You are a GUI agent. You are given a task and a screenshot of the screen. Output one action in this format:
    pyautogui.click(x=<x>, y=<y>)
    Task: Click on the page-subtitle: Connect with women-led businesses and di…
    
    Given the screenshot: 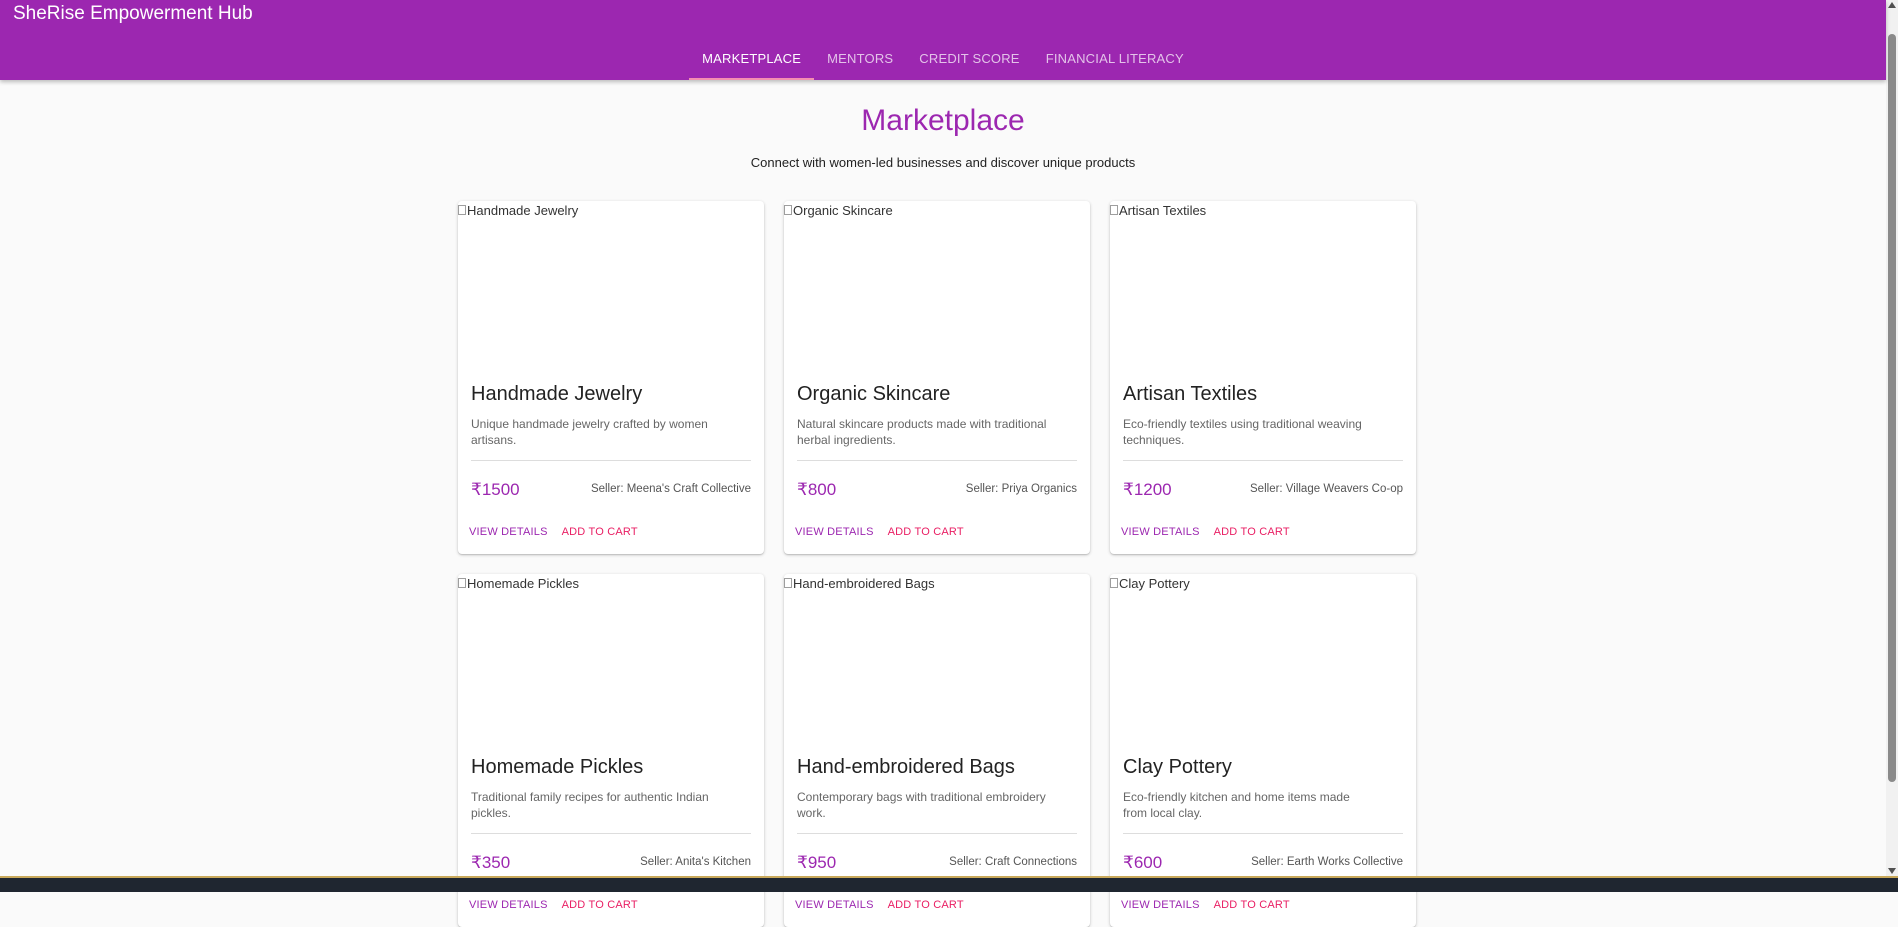 What is the action you would take?
    pyautogui.click(x=943, y=162)
    